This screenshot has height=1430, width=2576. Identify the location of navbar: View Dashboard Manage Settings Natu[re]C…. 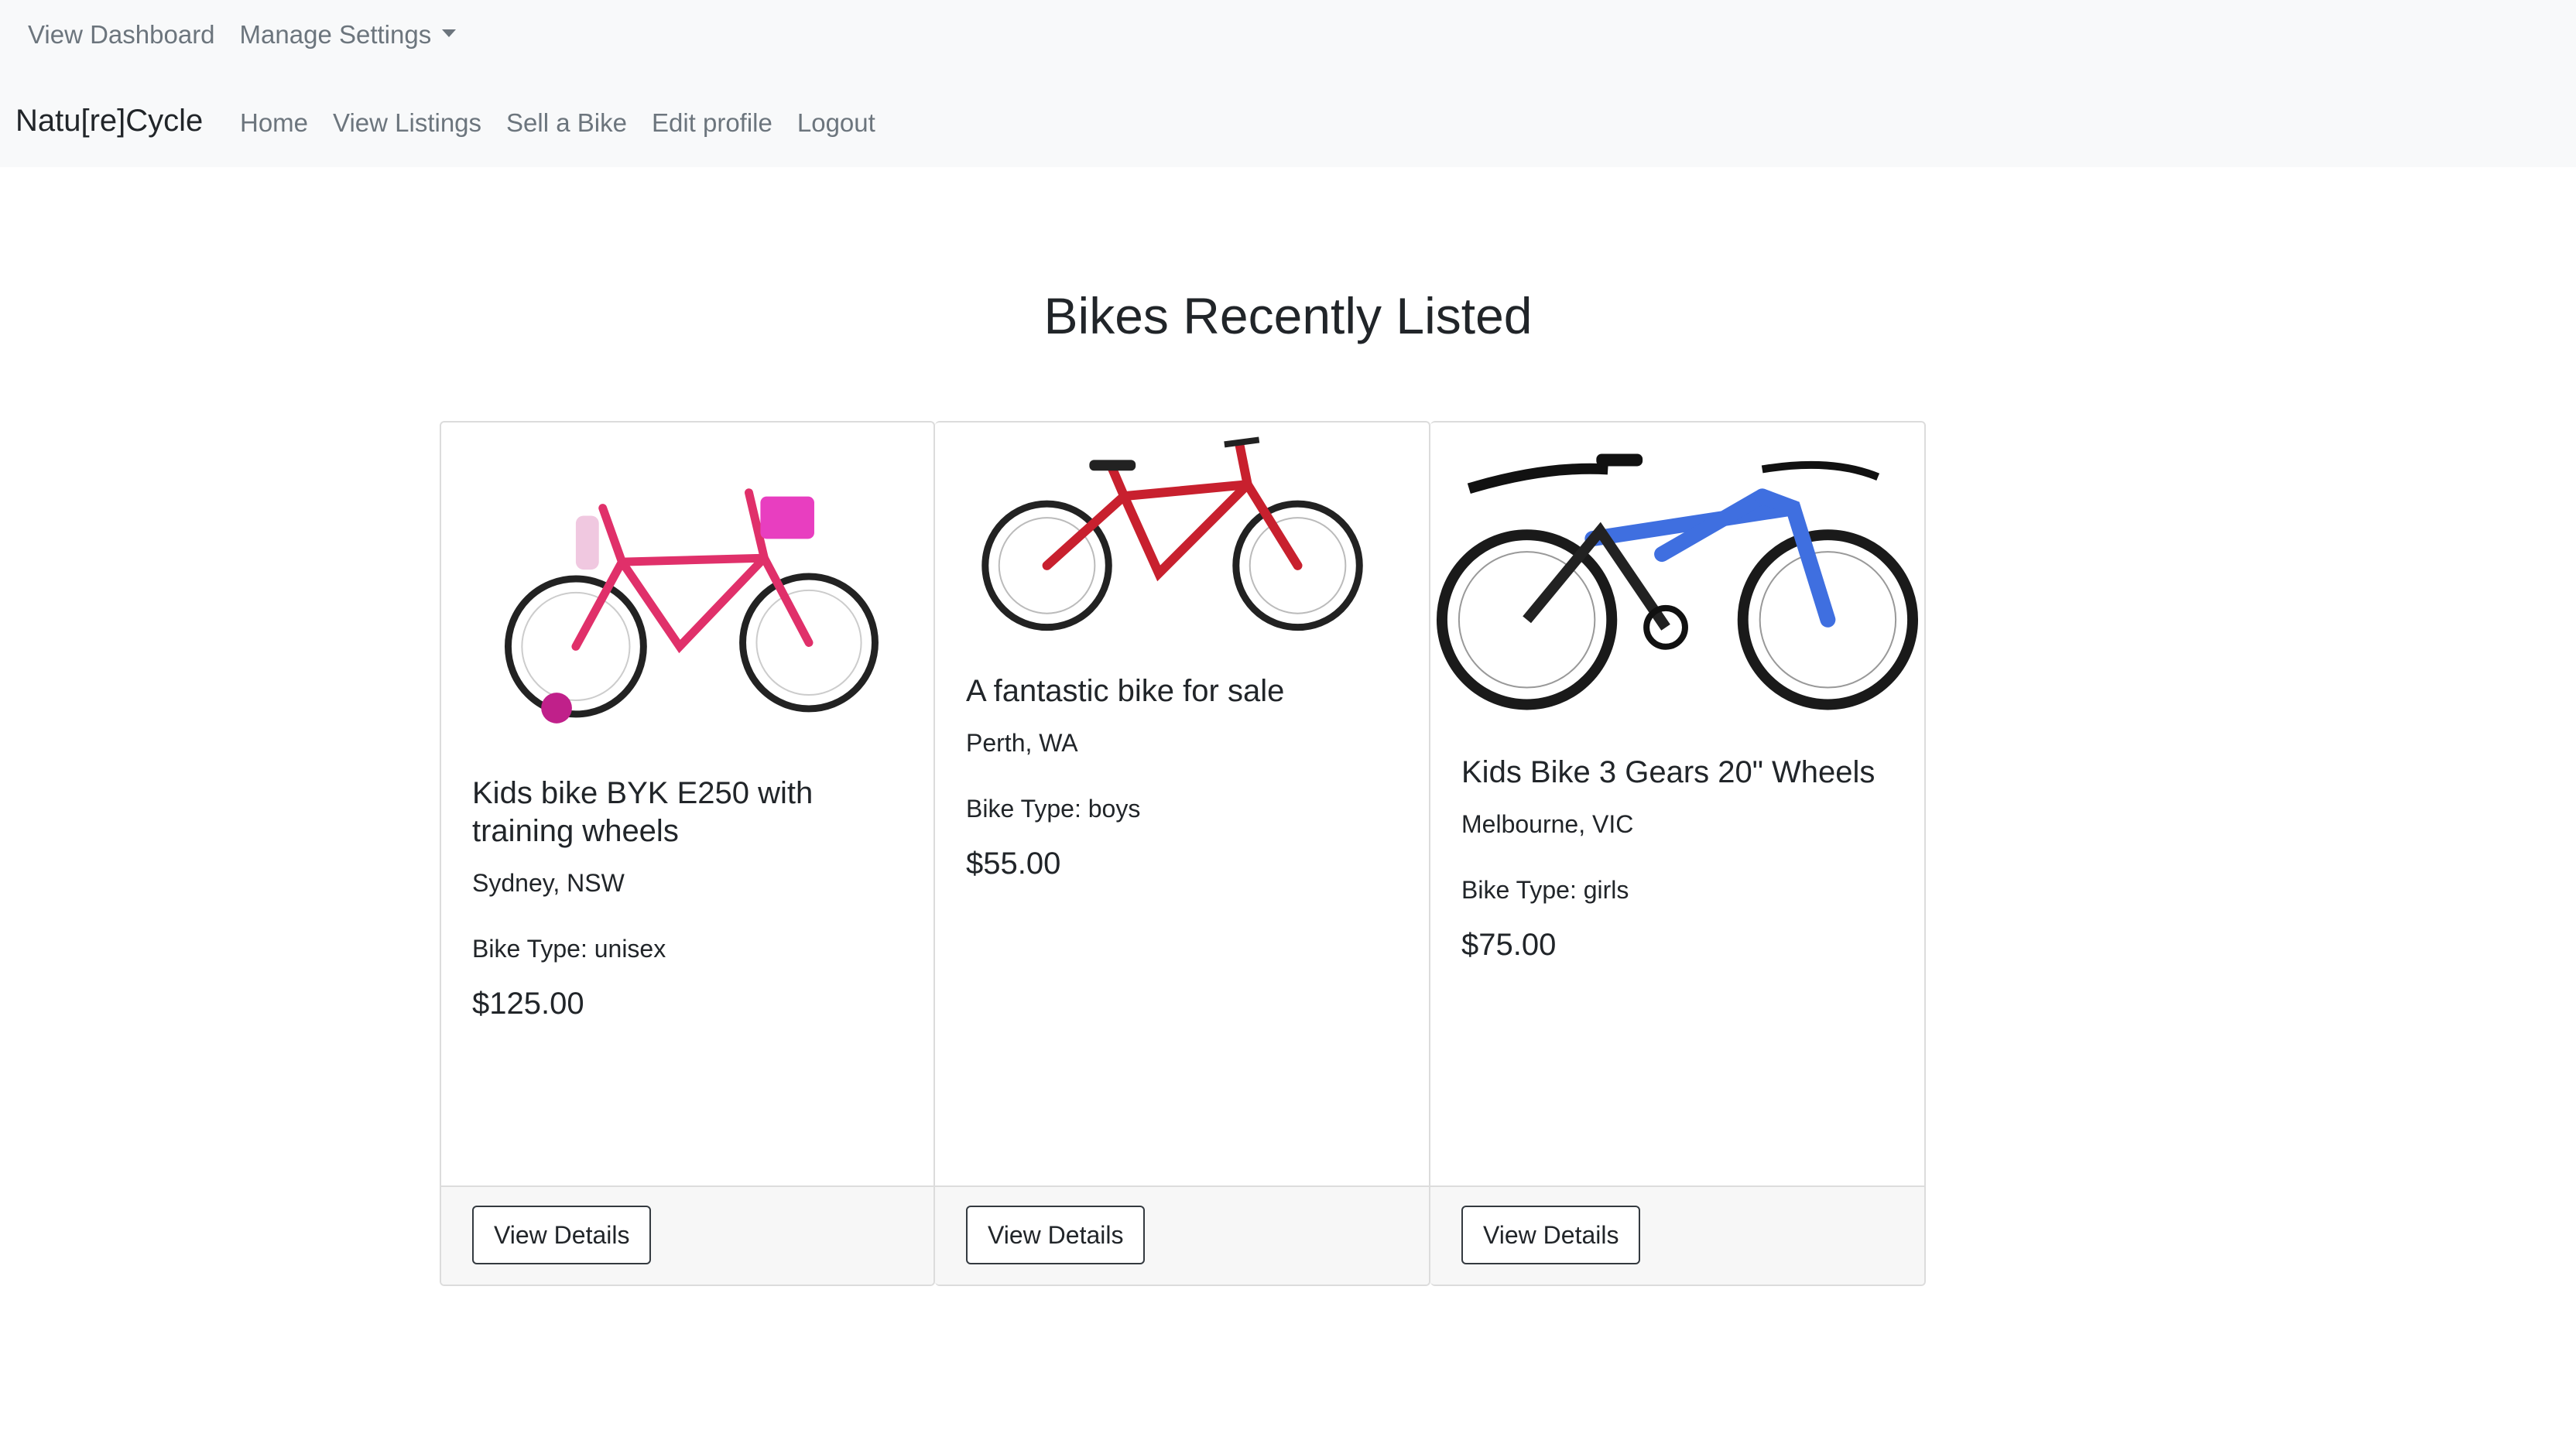
(1288, 84).